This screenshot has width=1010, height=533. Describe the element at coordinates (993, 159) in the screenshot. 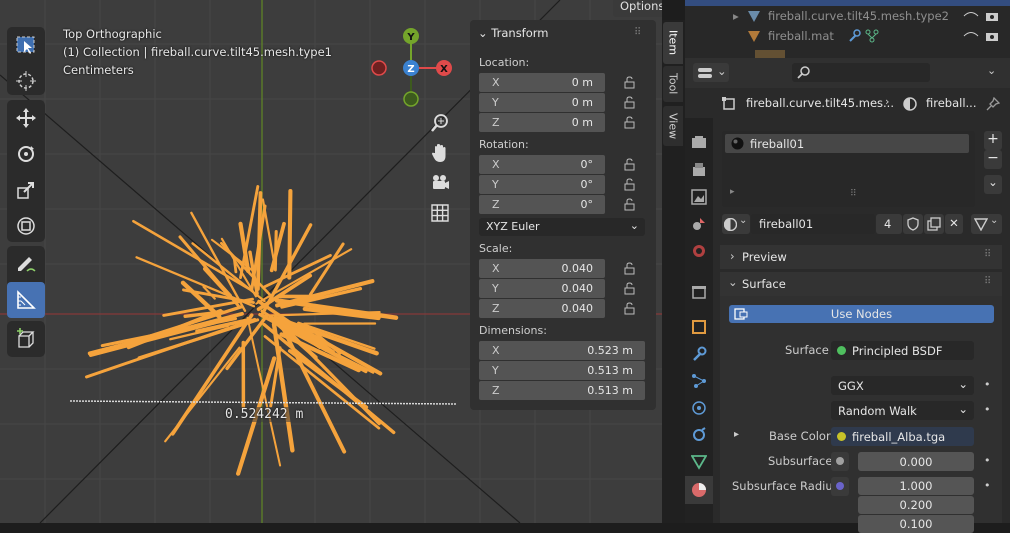

I see `remove-material-slot-button: −` at that location.